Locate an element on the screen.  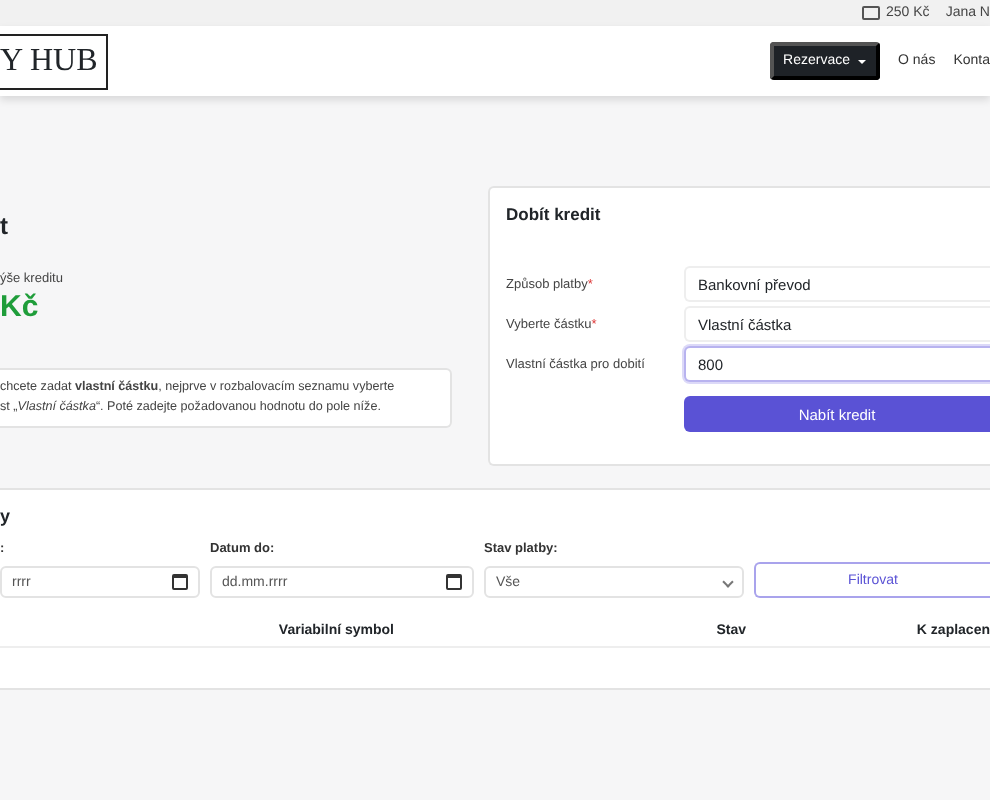
section-title: y is located at coordinates (6, 518).